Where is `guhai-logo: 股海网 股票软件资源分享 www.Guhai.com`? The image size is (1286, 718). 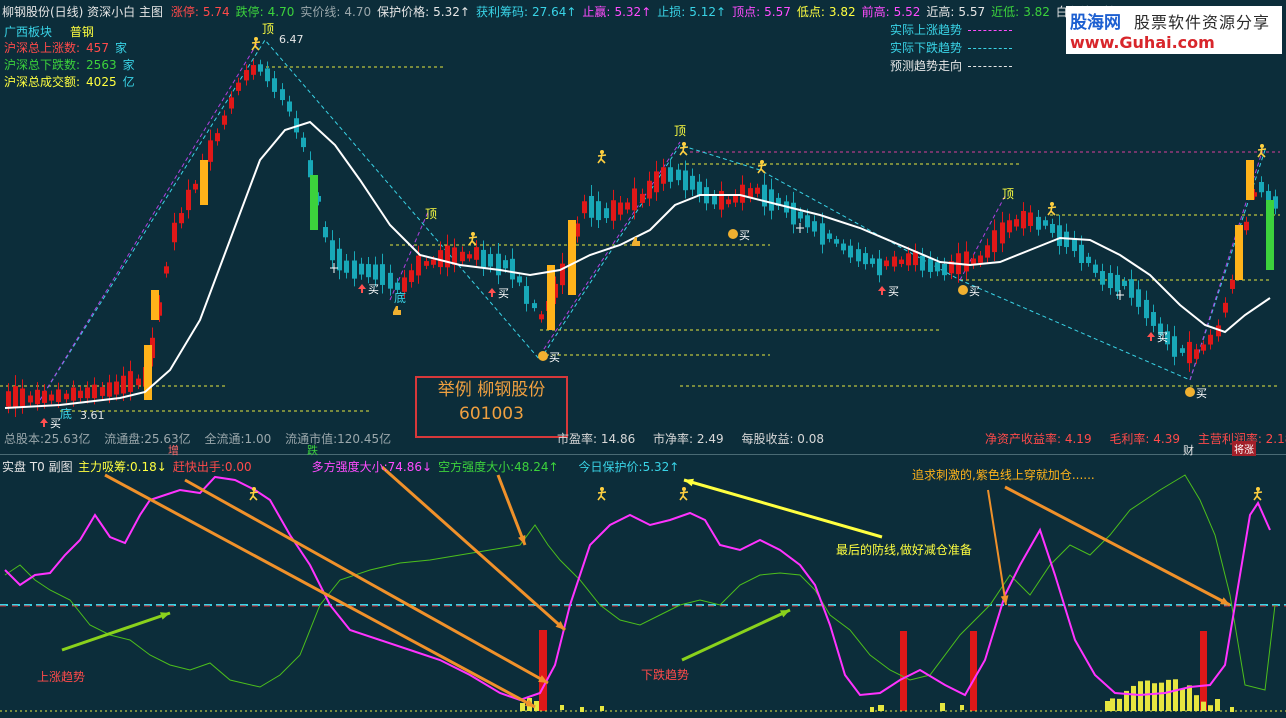 guhai-logo: 股海网 股票软件资源分享 www.Guhai.com is located at coordinates (1174, 30).